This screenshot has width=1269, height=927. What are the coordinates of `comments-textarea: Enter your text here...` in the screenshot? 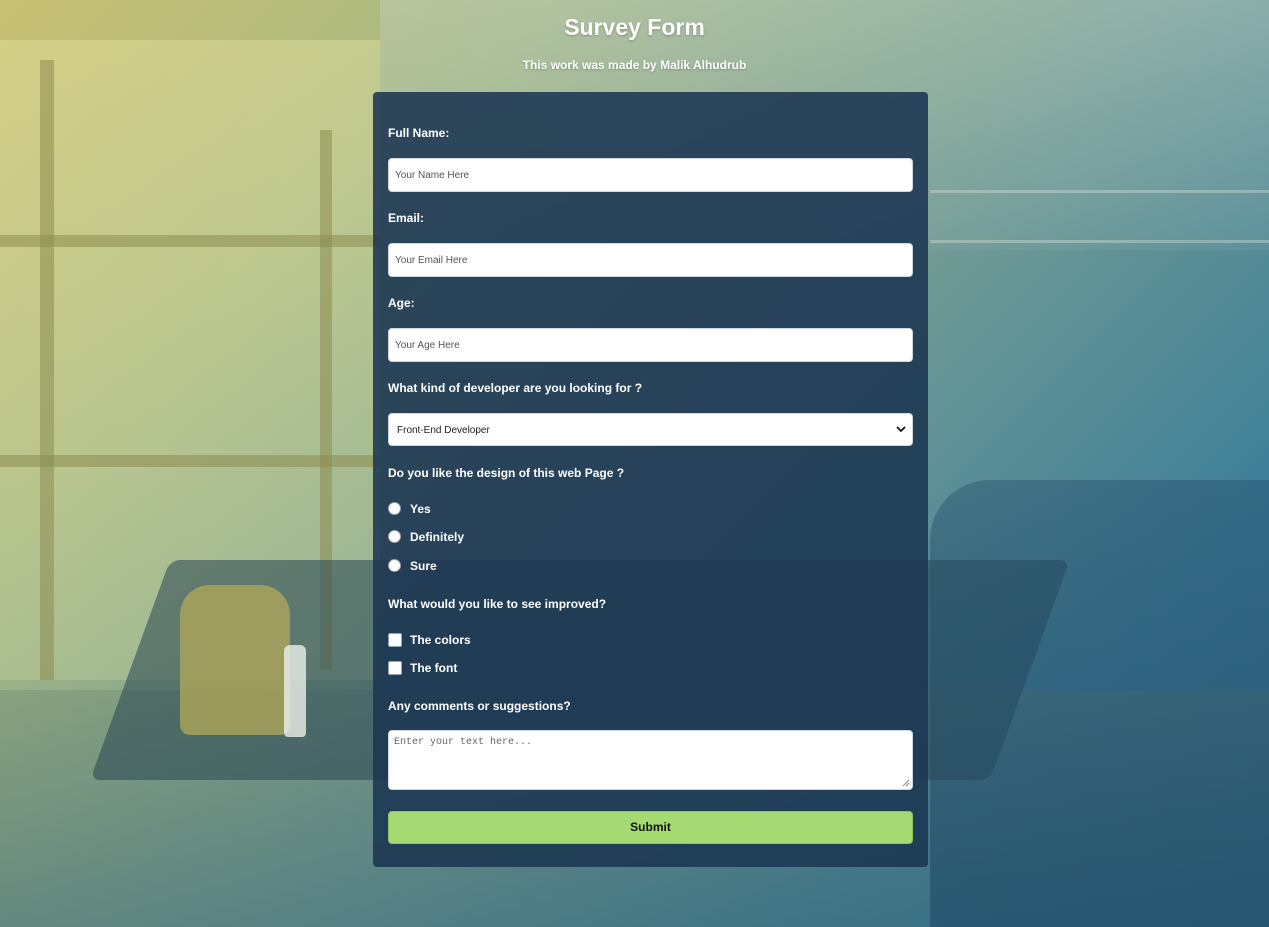 It's located at (650, 760).